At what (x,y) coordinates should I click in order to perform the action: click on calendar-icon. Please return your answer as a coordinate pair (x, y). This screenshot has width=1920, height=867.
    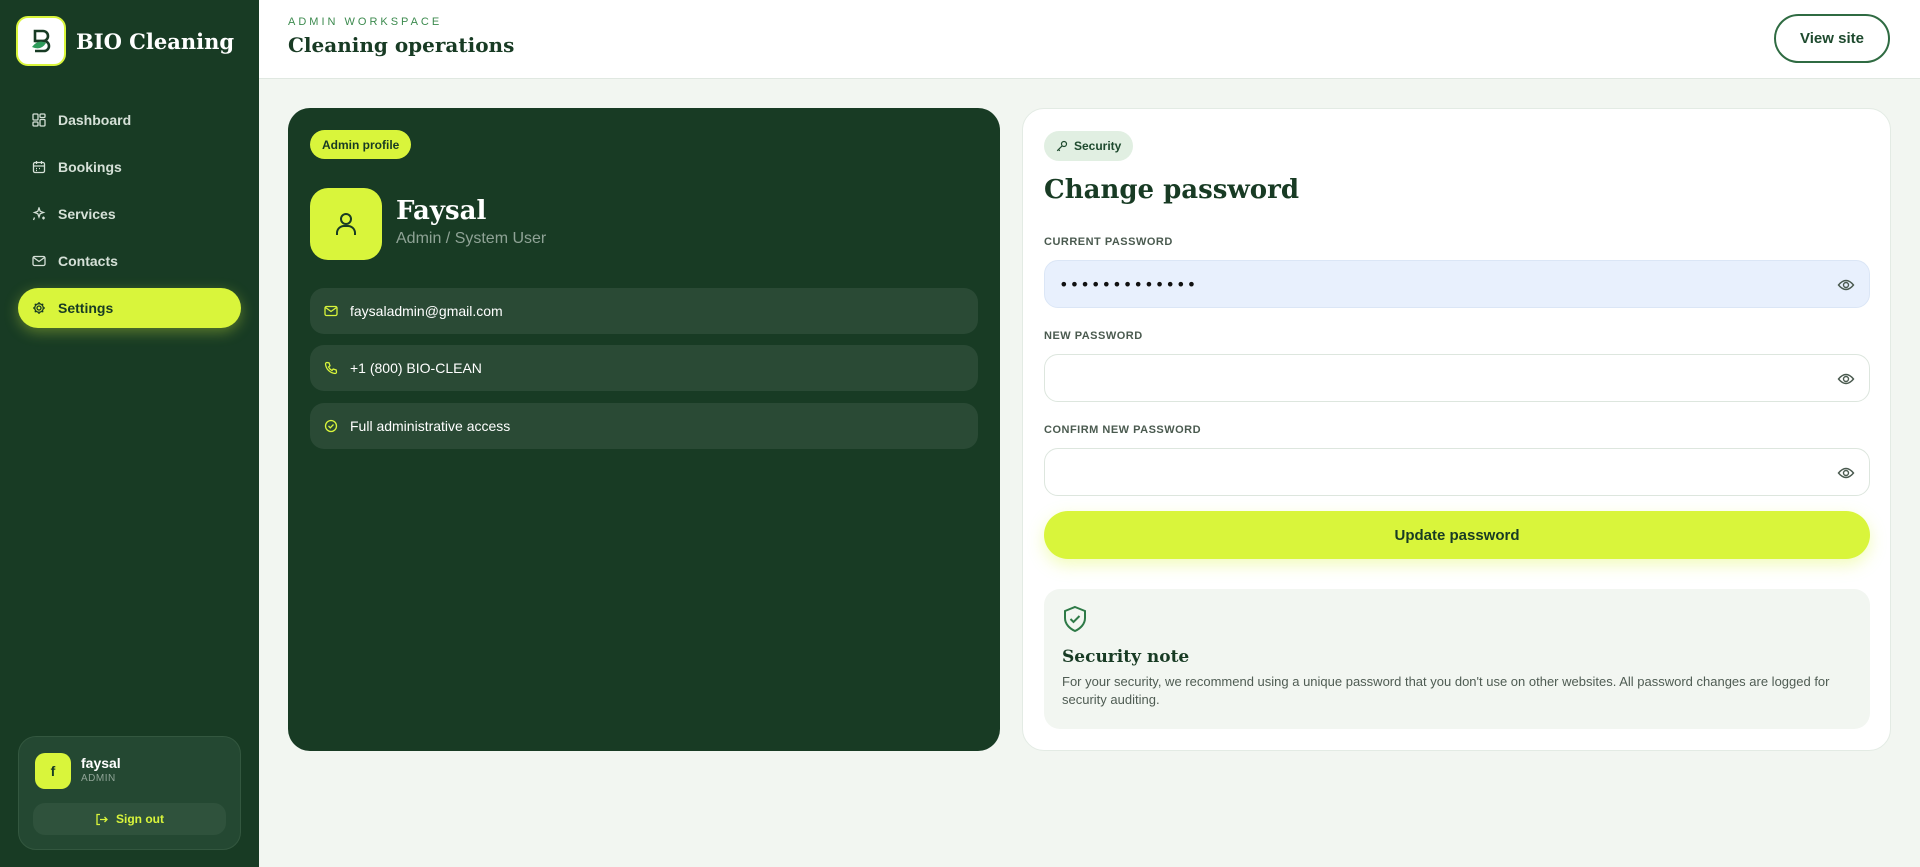
    Looking at the image, I should click on (39, 167).